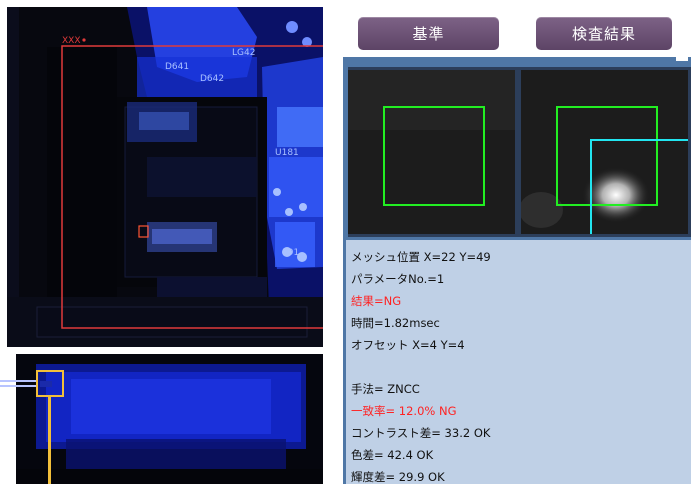 This screenshot has height=485, width=691. I want to click on offset-text: オフセット X=4 Y=4, so click(408, 345).